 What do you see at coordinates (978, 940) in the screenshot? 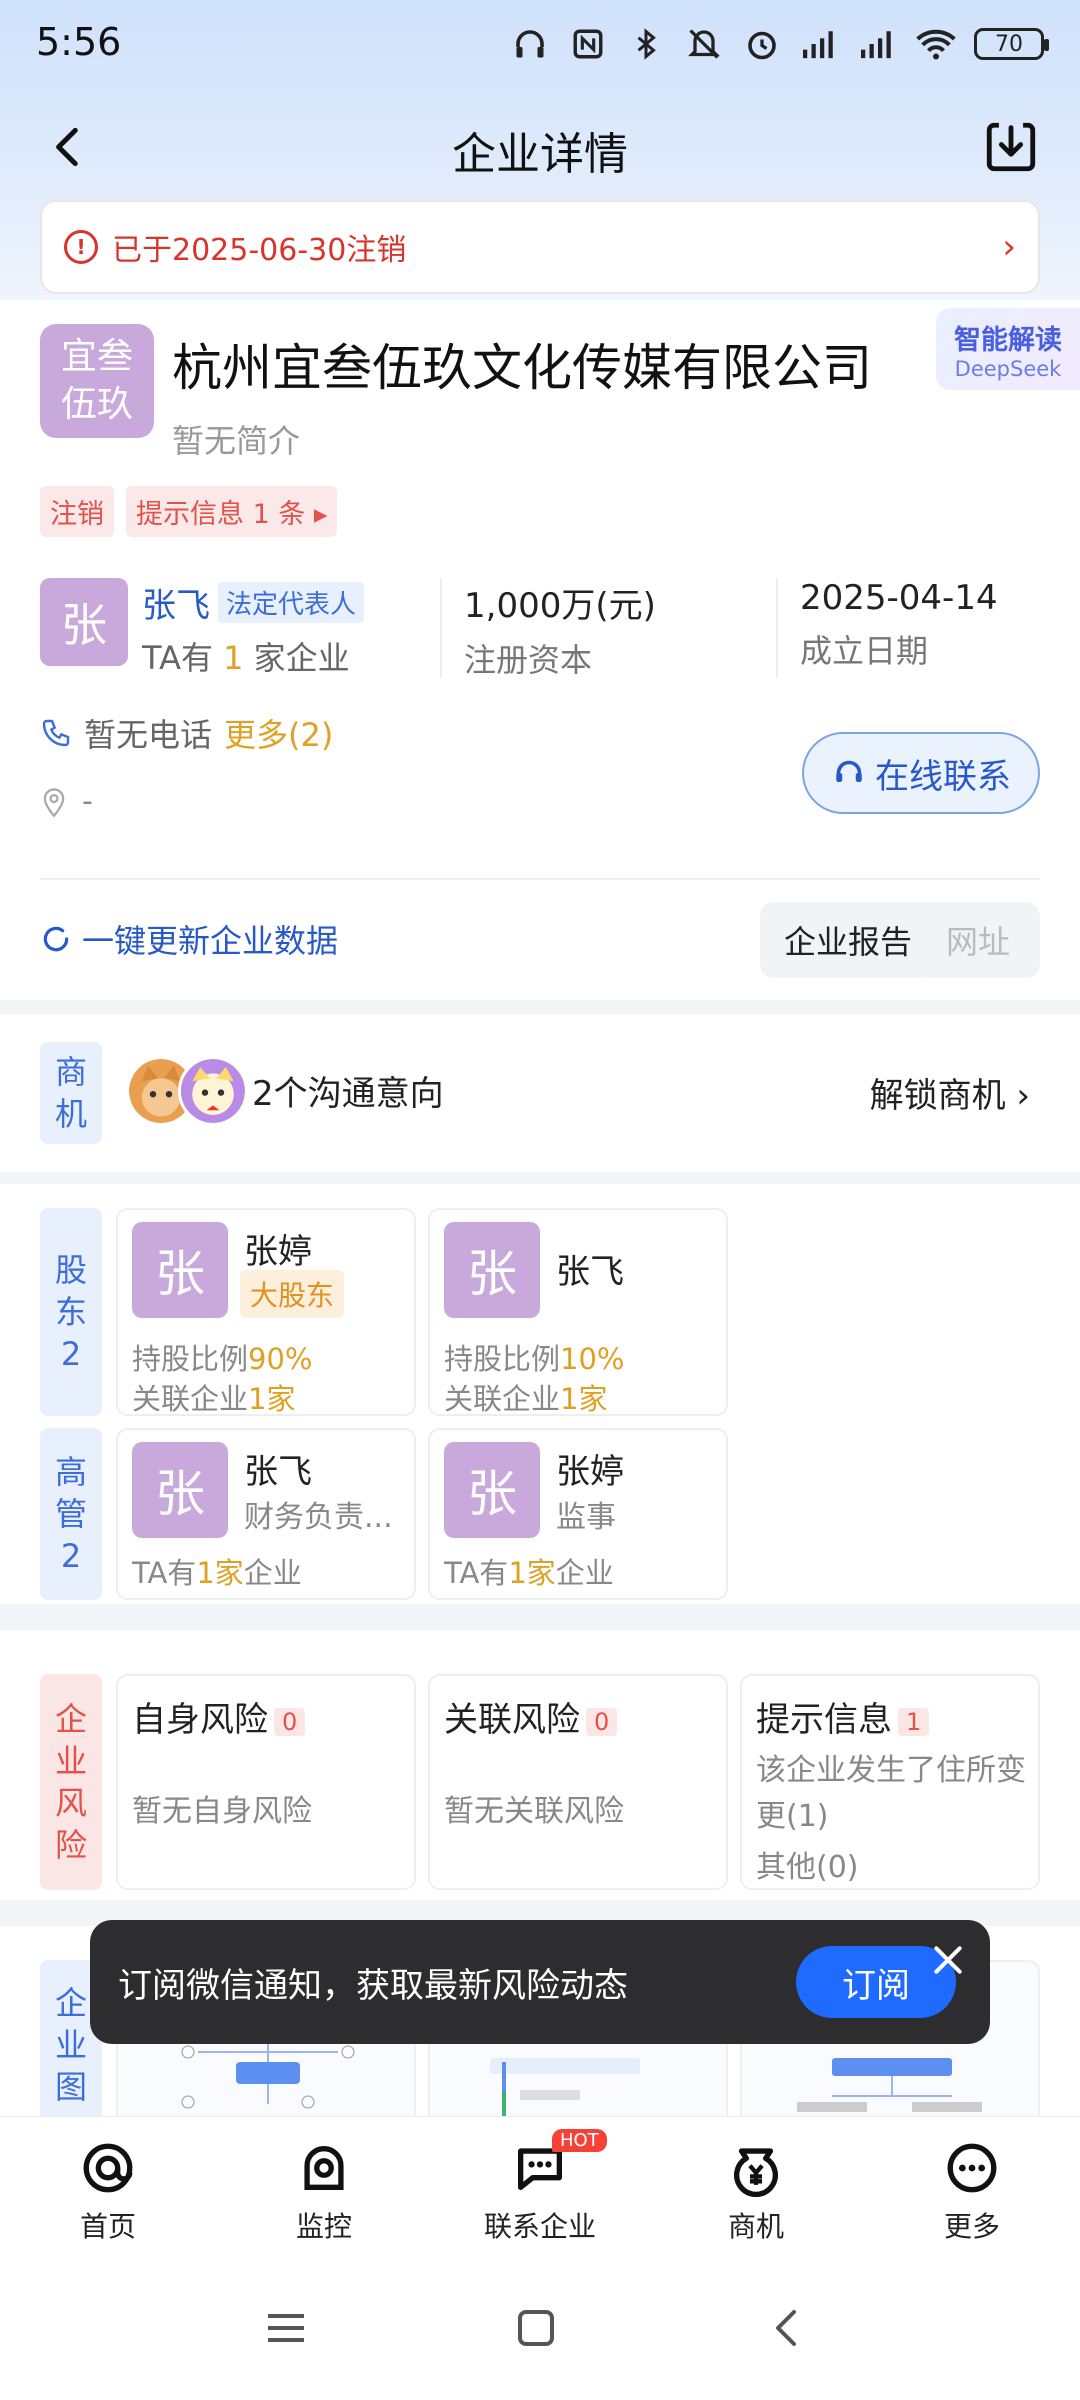
I see `website-button: 网址` at bounding box center [978, 940].